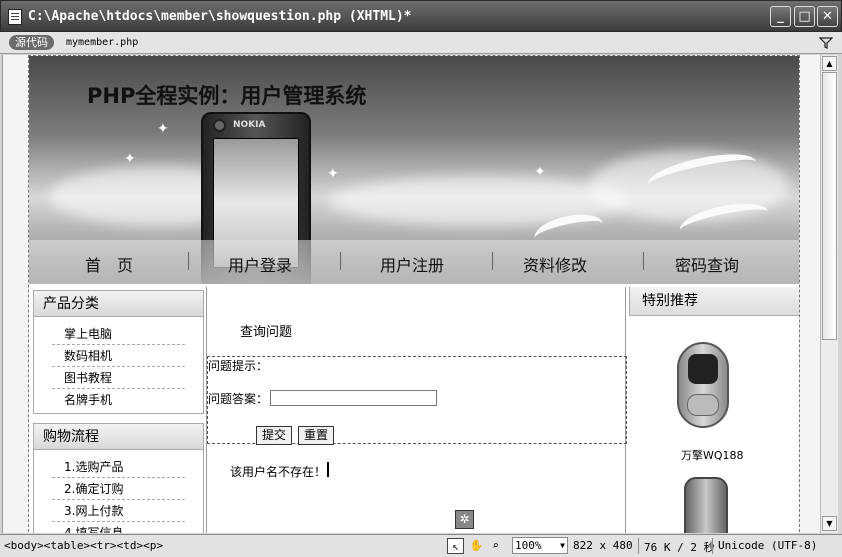  What do you see at coordinates (15, 17) in the screenshot?
I see `document-icon` at bounding box center [15, 17].